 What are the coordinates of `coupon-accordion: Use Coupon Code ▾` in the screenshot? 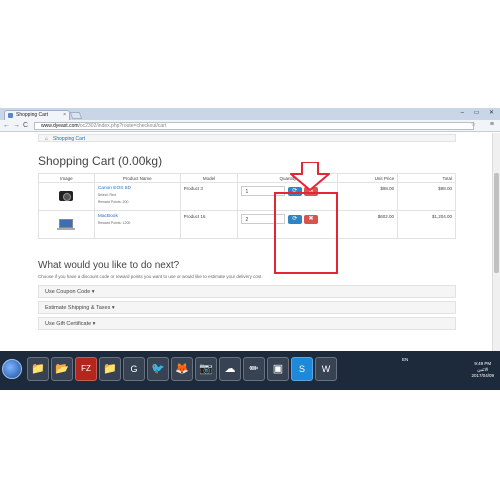 It's located at (247, 291).